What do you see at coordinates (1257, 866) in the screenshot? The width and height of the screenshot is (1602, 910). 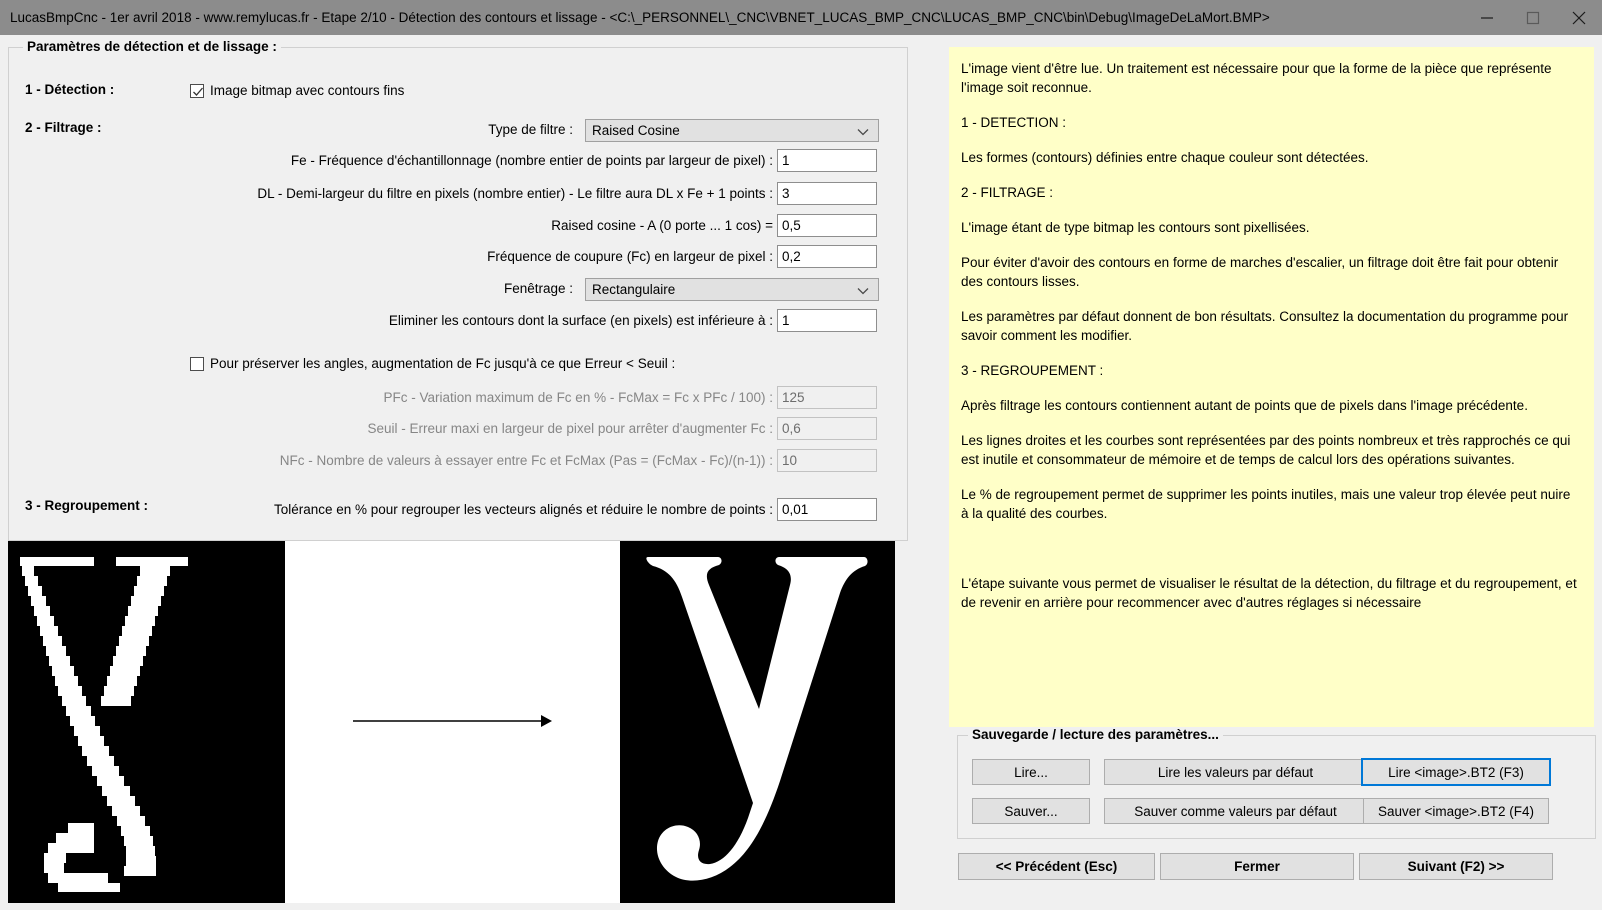 I see `close-window-button: Fermer` at bounding box center [1257, 866].